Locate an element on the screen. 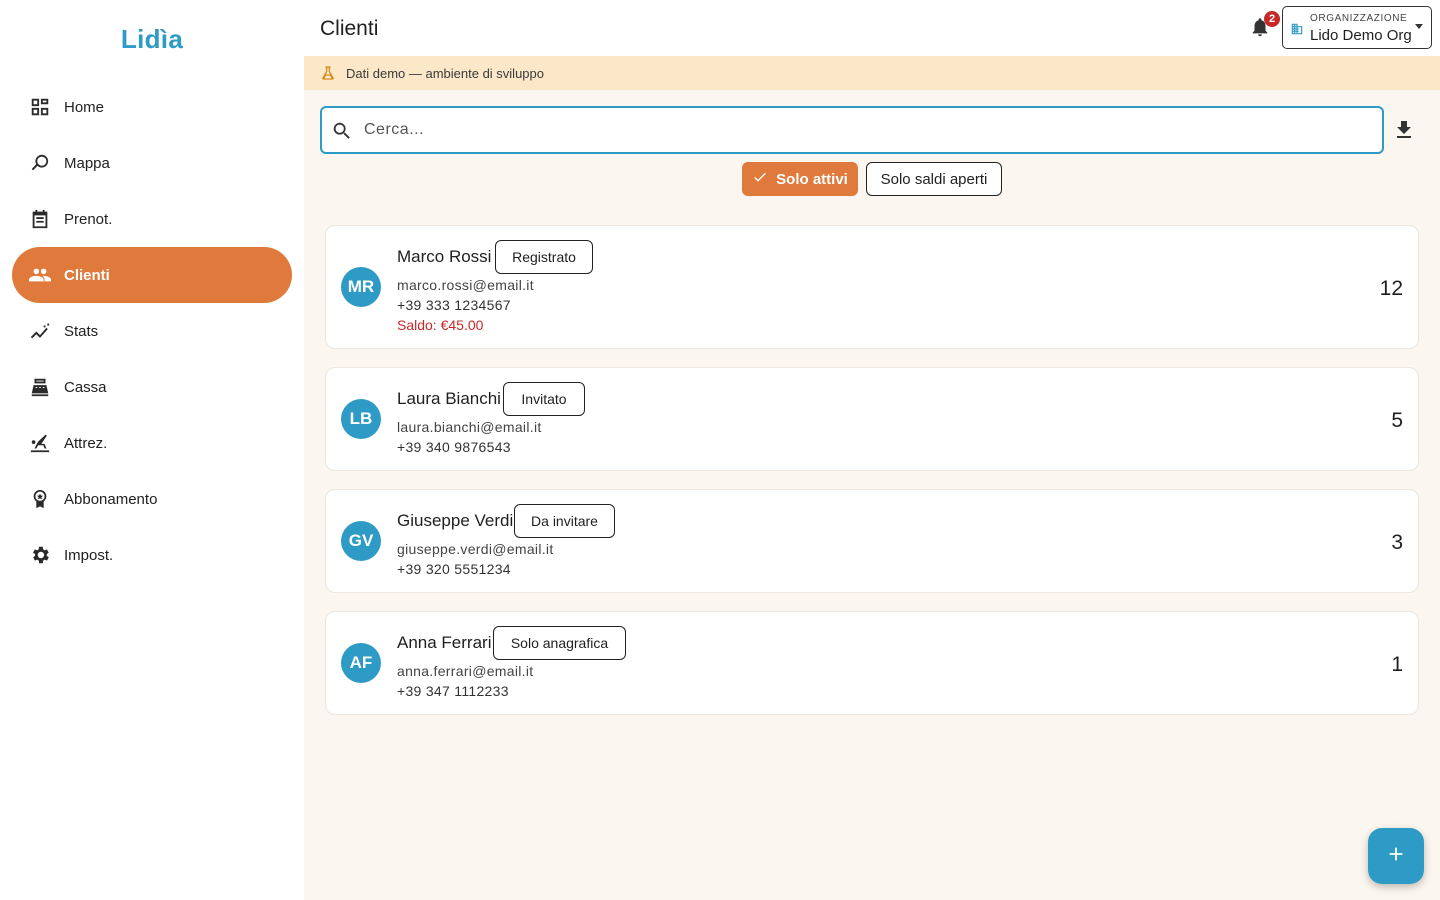  map-pin-icon is located at coordinates (40, 163).